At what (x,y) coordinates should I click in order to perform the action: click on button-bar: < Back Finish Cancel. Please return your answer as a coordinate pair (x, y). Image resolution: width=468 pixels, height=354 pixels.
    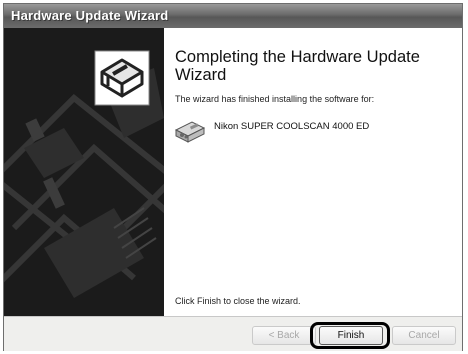
    Looking at the image, I should click on (233, 333).